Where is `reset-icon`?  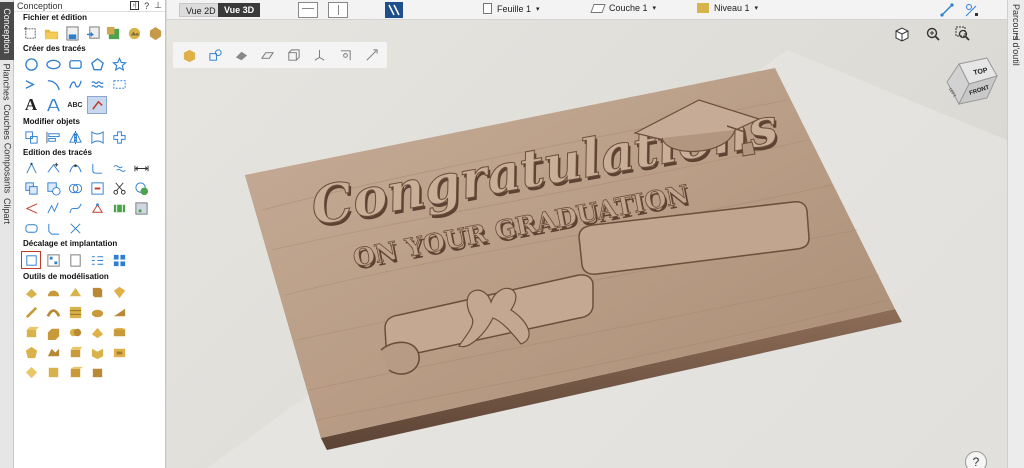 reset-icon is located at coordinates (31, 372).